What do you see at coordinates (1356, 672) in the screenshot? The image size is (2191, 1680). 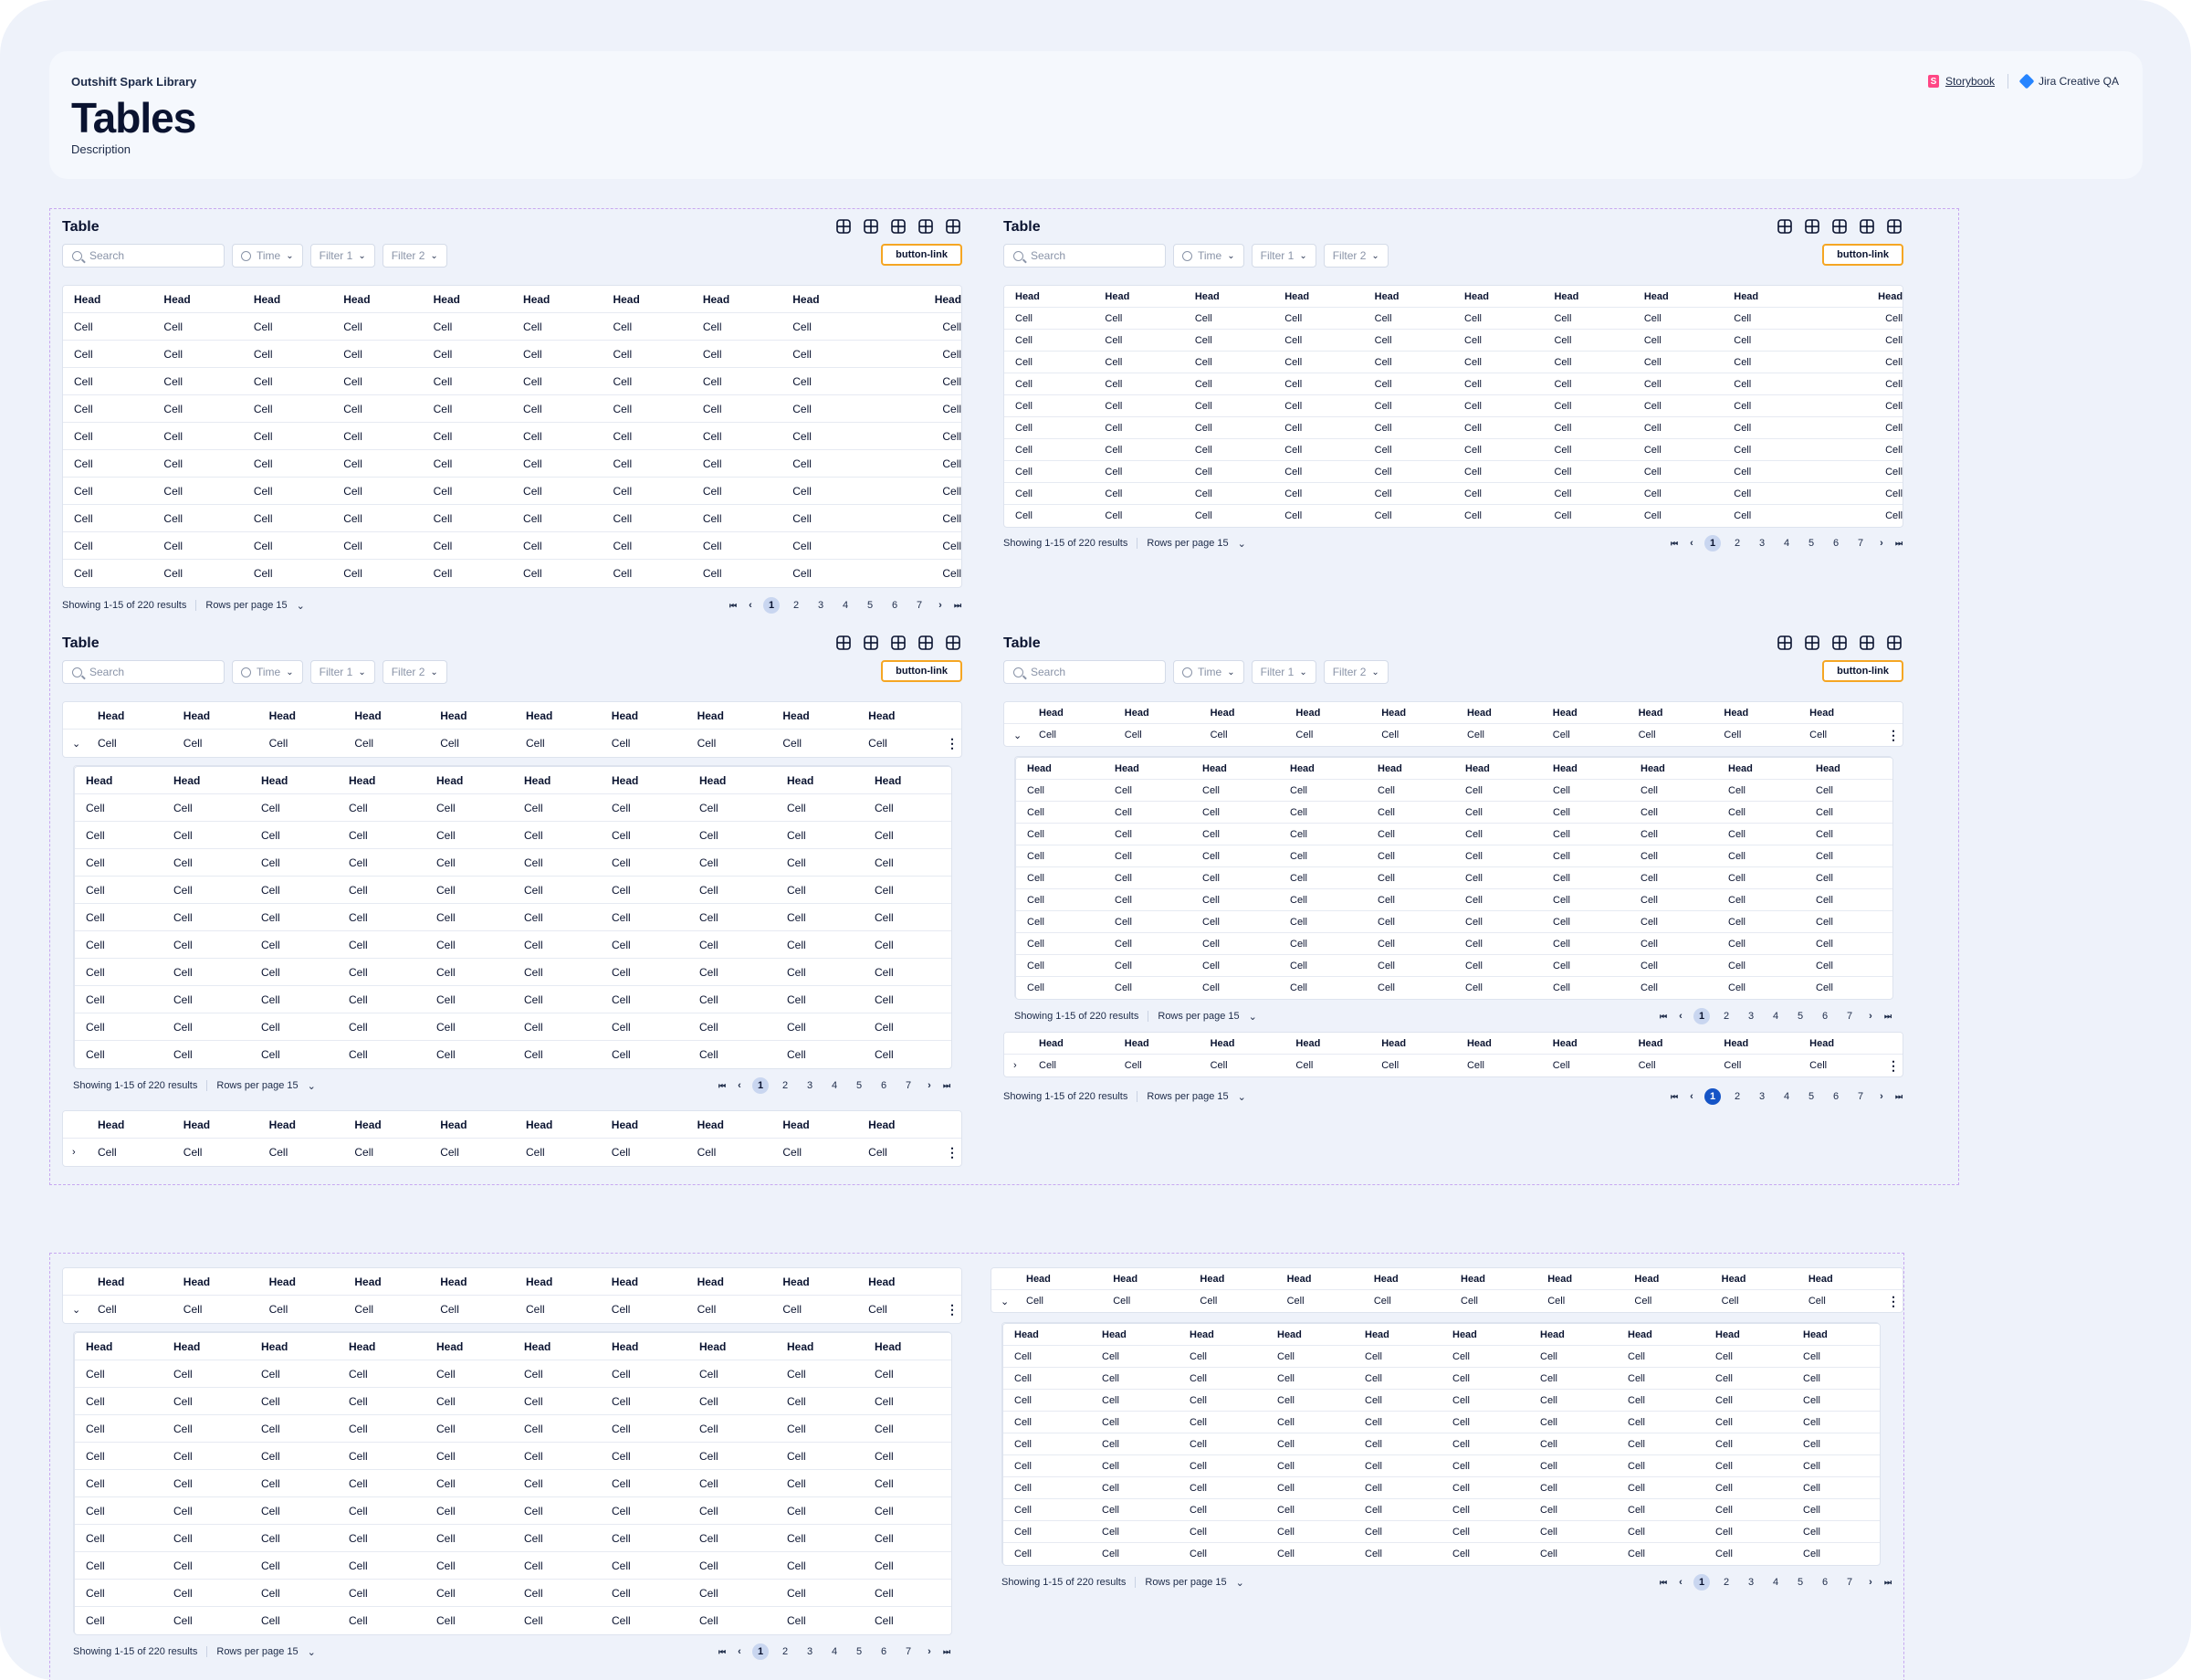 I see `filter-dropdown: Filter 2 ⌄` at bounding box center [1356, 672].